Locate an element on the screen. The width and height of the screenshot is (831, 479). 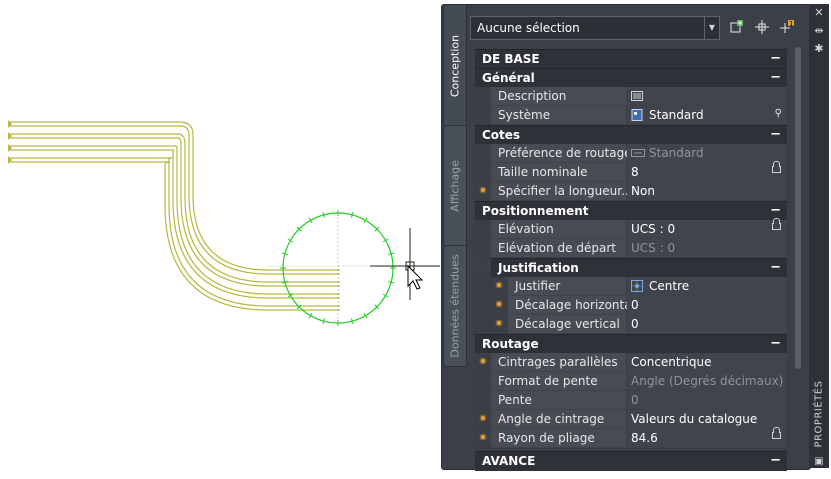
prop-slope: Pente 0 is located at coordinates (631, 400).